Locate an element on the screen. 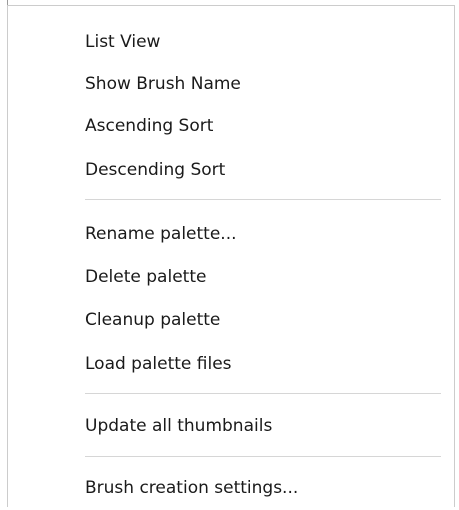 This screenshot has height=510, width=459. menu-item-ascending-sort: Ascending Sort is located at coordinates (149, 126).